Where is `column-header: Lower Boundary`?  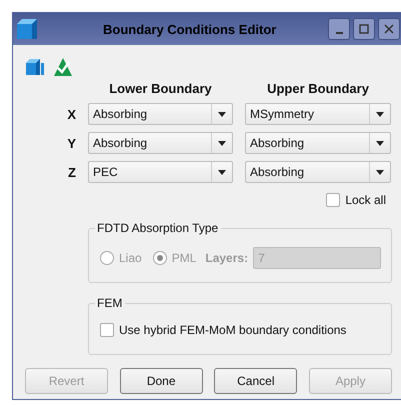
column-header: Lower Boundary is located at coordinates (160, 88).